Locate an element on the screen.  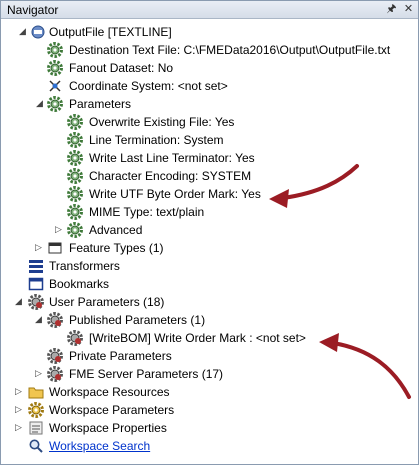
folder-icon is located at coordinates (36, 393).